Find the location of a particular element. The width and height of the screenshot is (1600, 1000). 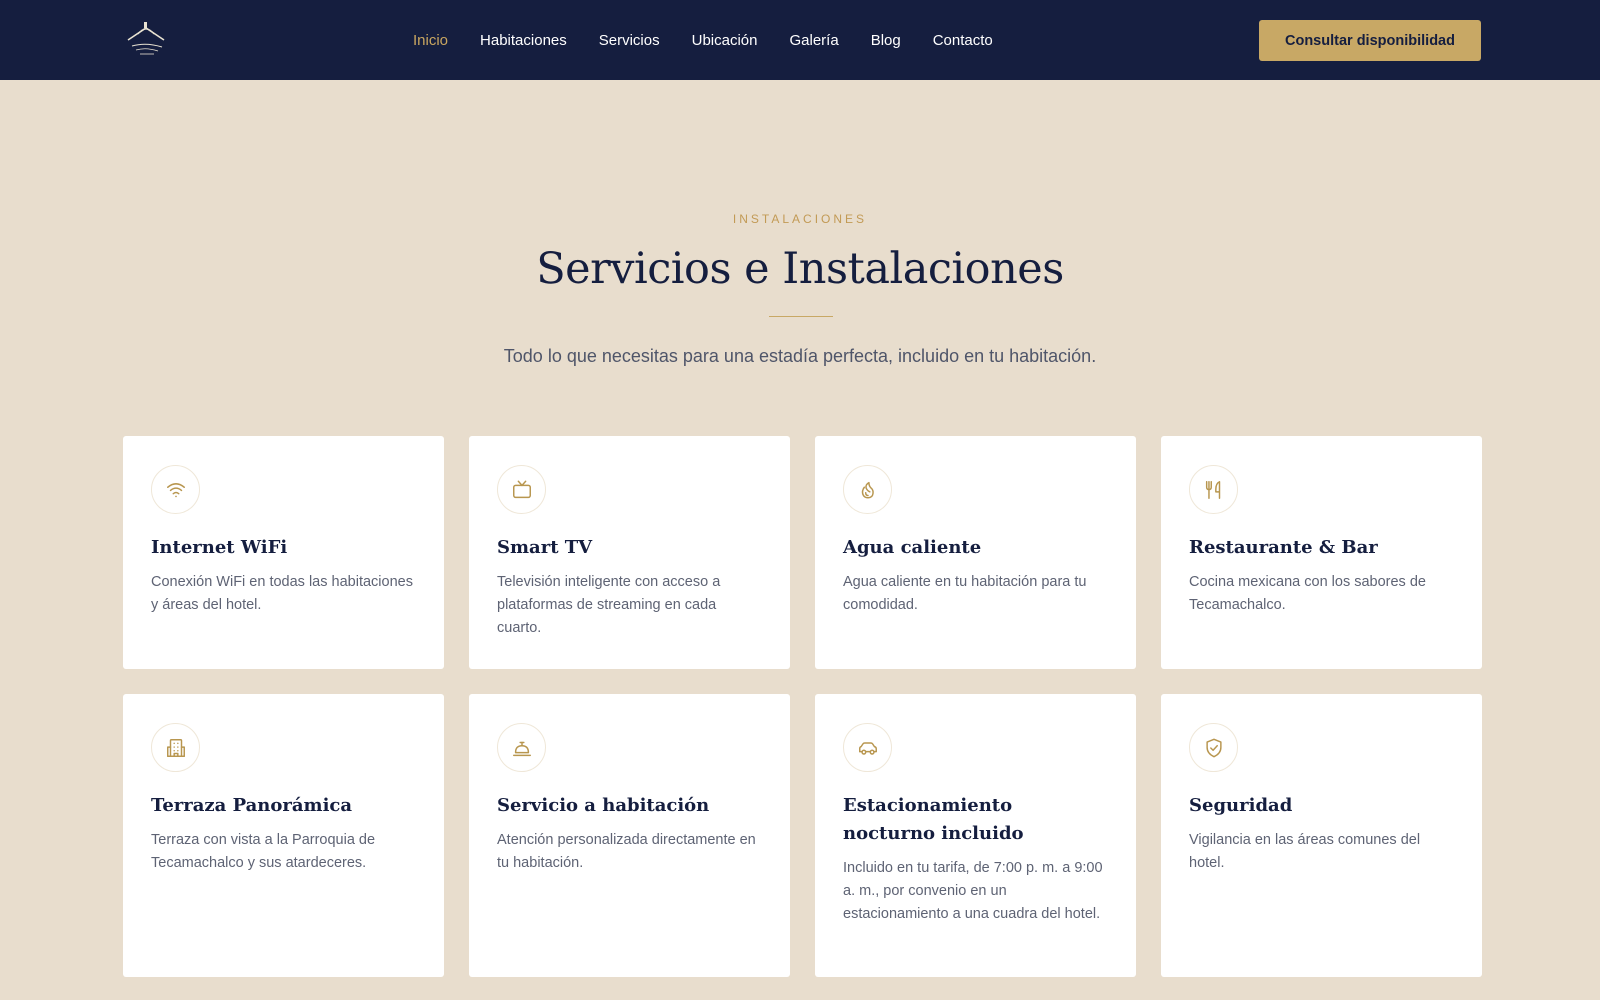

title-divider is located at coordinates (801, 316).